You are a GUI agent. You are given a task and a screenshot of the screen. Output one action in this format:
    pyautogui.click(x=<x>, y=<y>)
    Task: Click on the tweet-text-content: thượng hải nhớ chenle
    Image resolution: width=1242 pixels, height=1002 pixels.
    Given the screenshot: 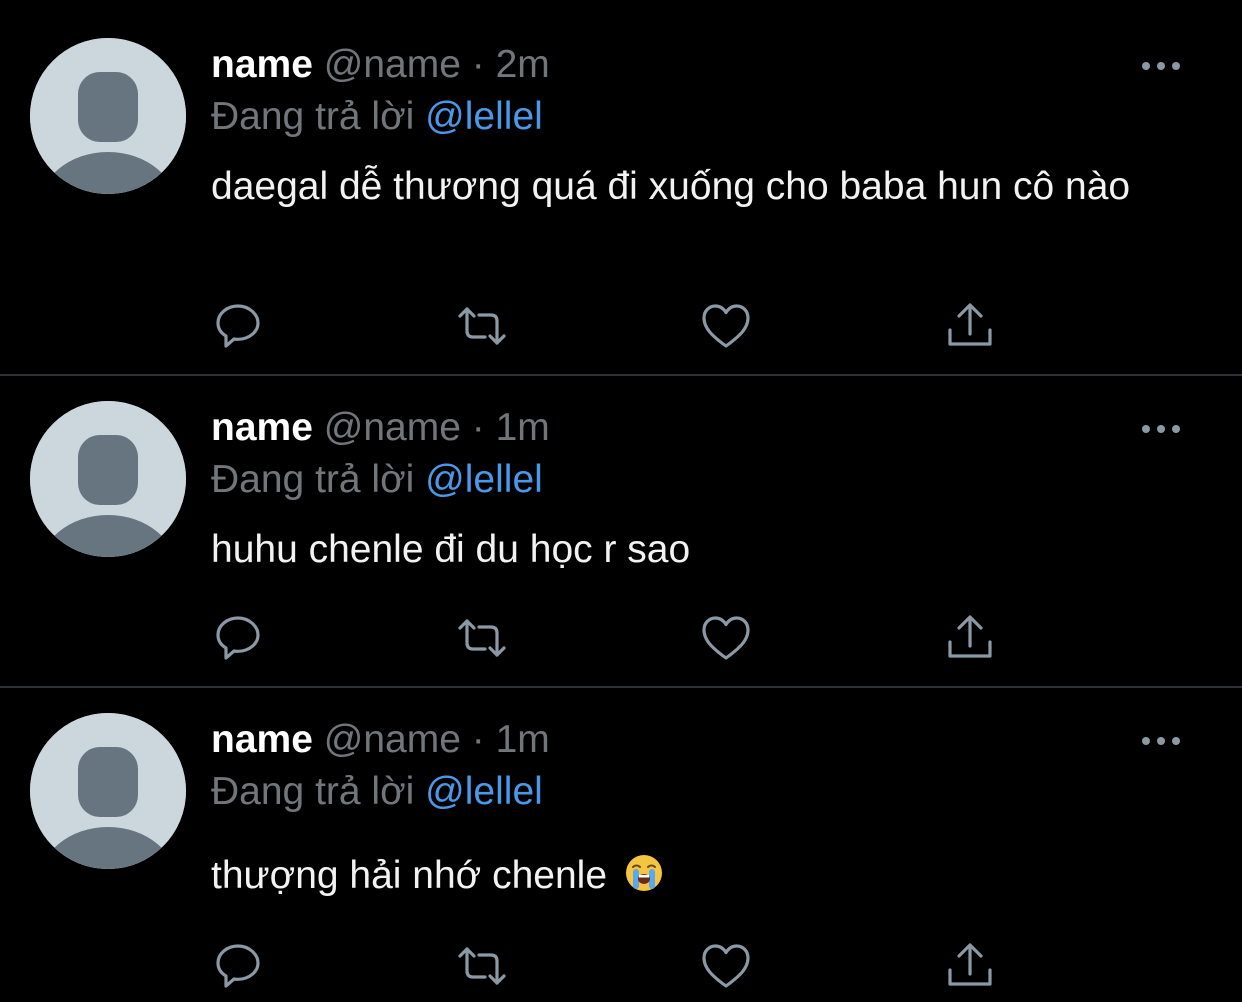 What is the action you would take?
    pyautogui.click(x=409, y=875)
    